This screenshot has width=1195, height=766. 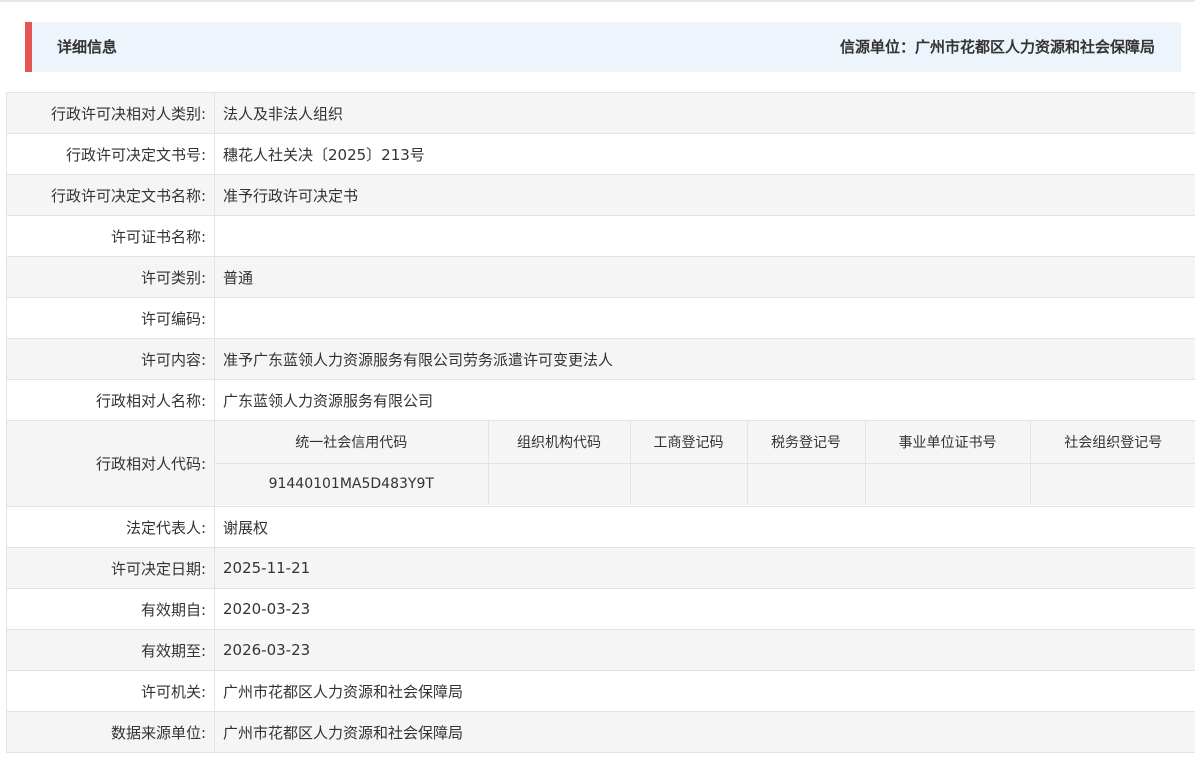 I want to click on row-cert-name: 许可证书名称:, so click(x=600, y=236).